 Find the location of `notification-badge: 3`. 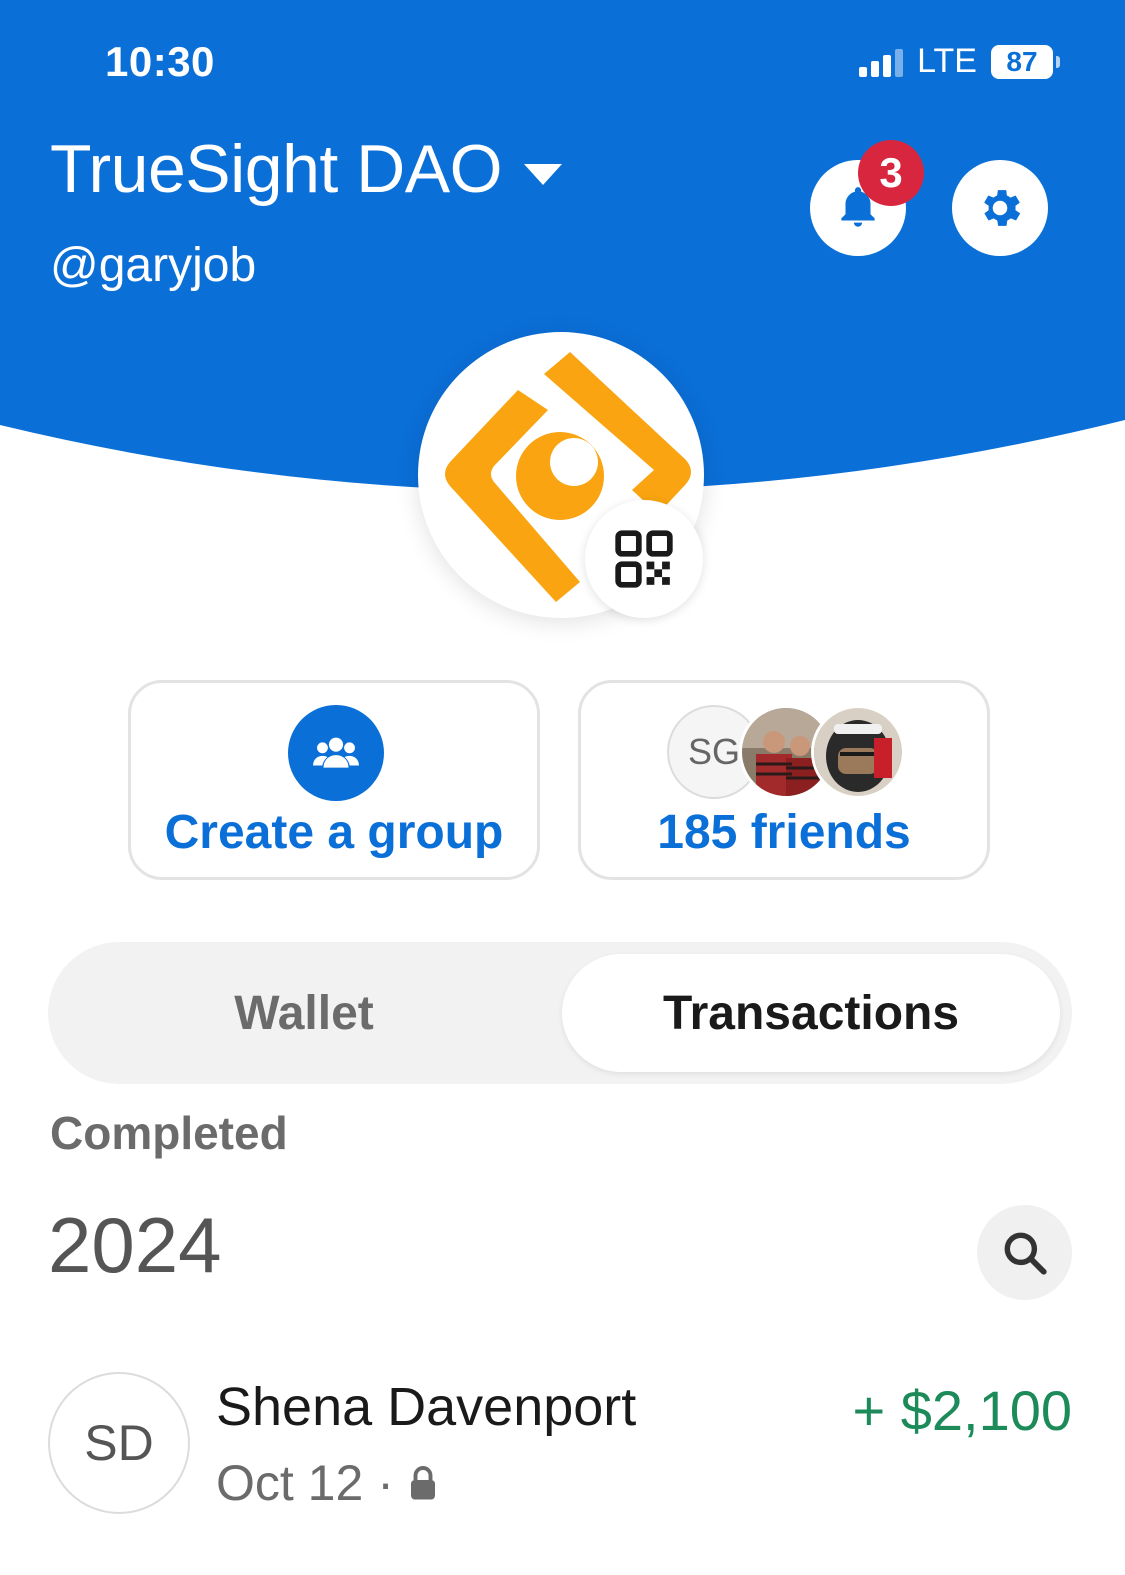

notification-badge: 3 is located at coordinates (891, 173).